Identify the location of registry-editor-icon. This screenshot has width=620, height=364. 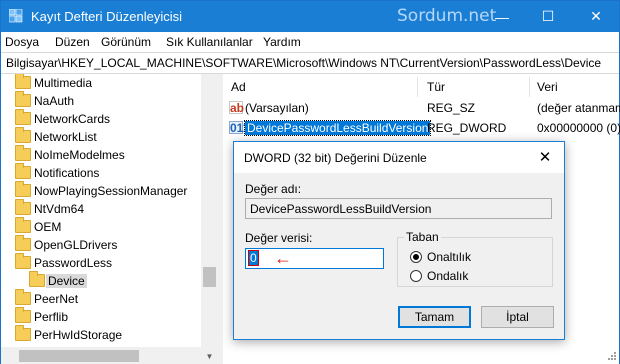
(16, 16).